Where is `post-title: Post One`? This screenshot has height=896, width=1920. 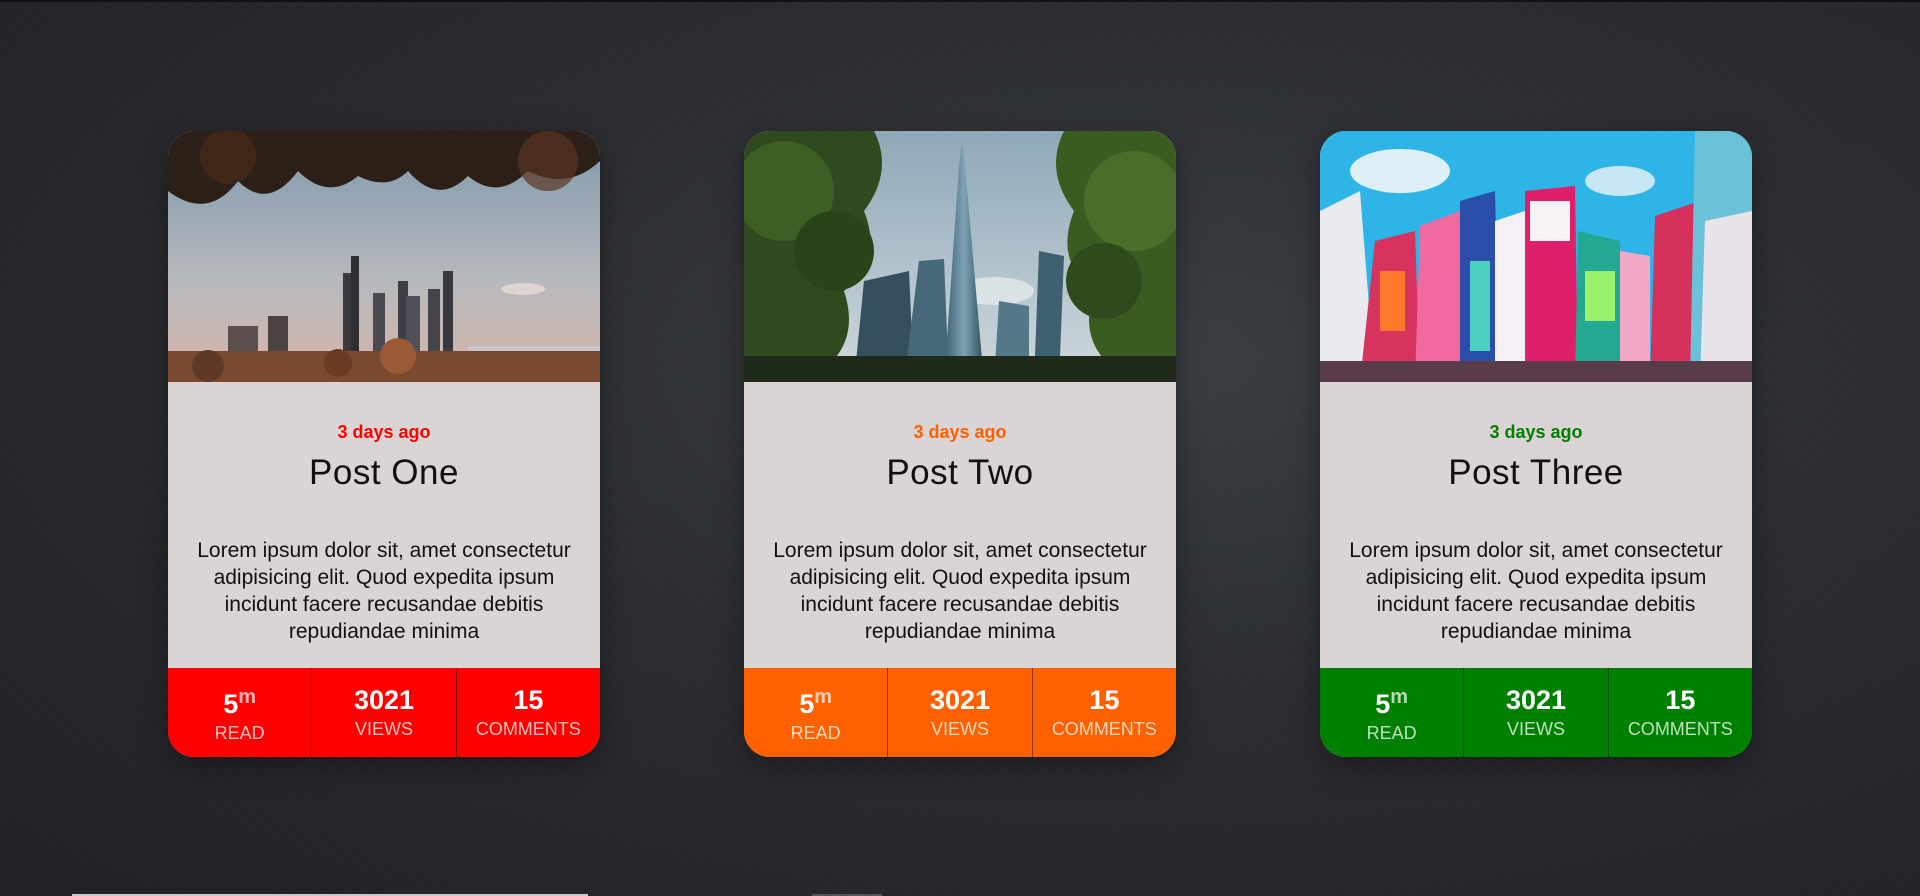
post-title: Post One is located at coordinates (384, 473).